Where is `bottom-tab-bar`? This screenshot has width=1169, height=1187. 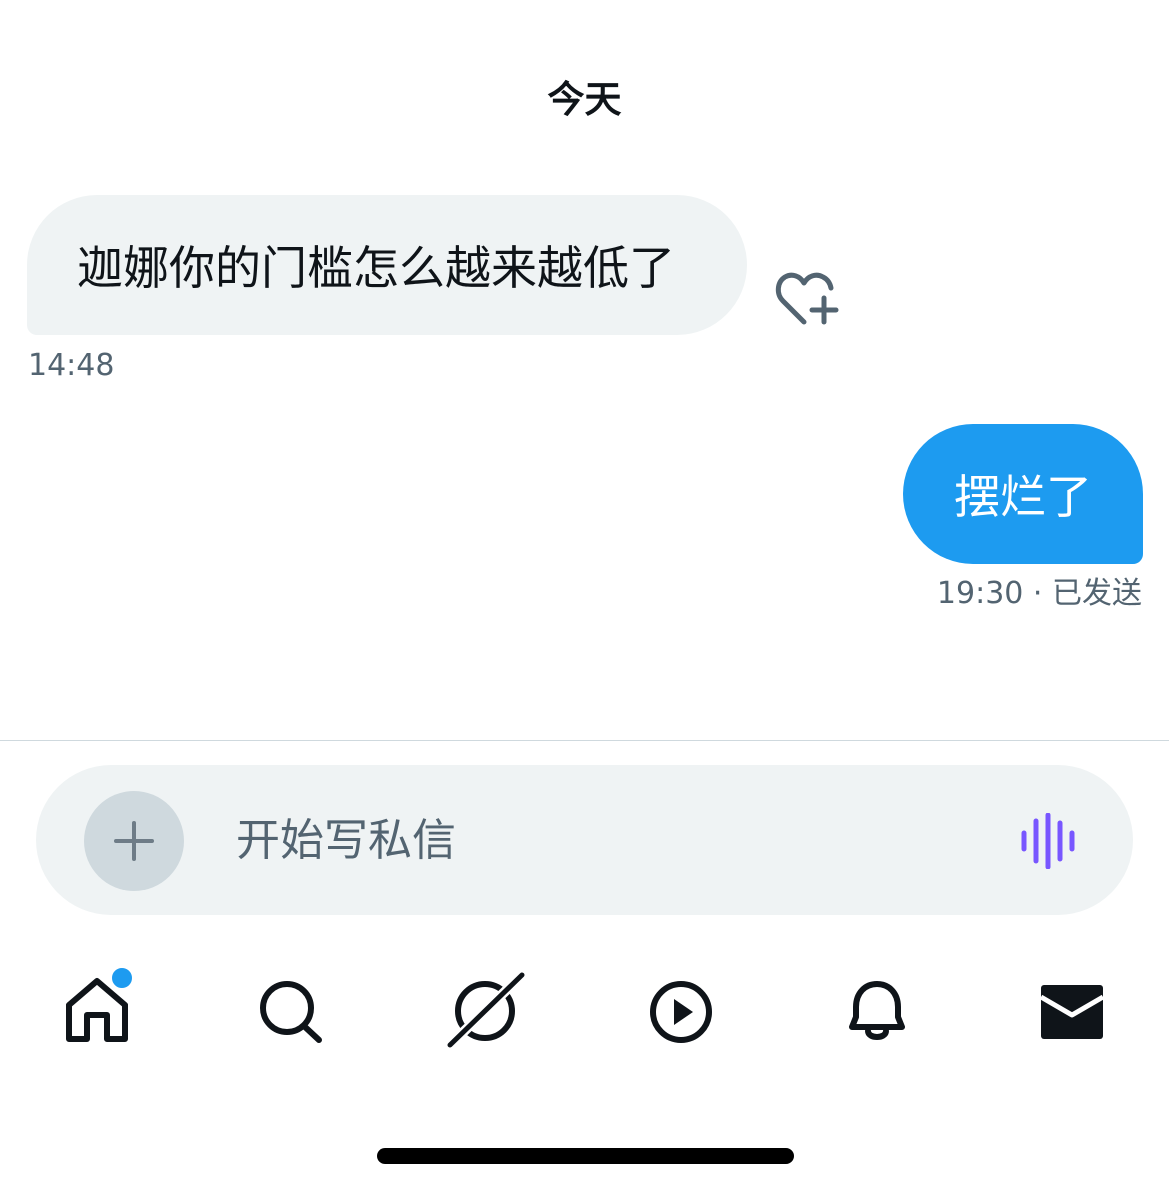
bottom-tab-bar is located at coordinates (584, 1015).